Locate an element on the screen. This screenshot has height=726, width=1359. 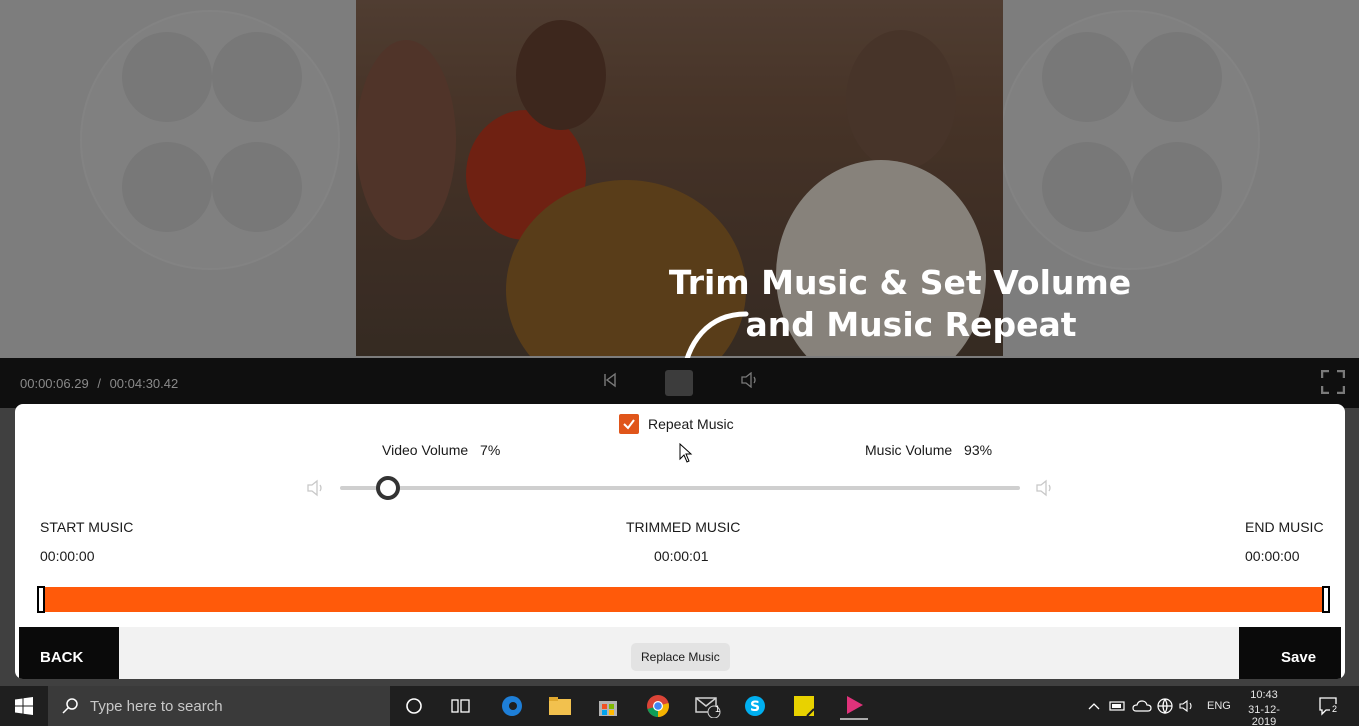
end-music-time: 00:00:00 is located at coordinates (1272, 556).